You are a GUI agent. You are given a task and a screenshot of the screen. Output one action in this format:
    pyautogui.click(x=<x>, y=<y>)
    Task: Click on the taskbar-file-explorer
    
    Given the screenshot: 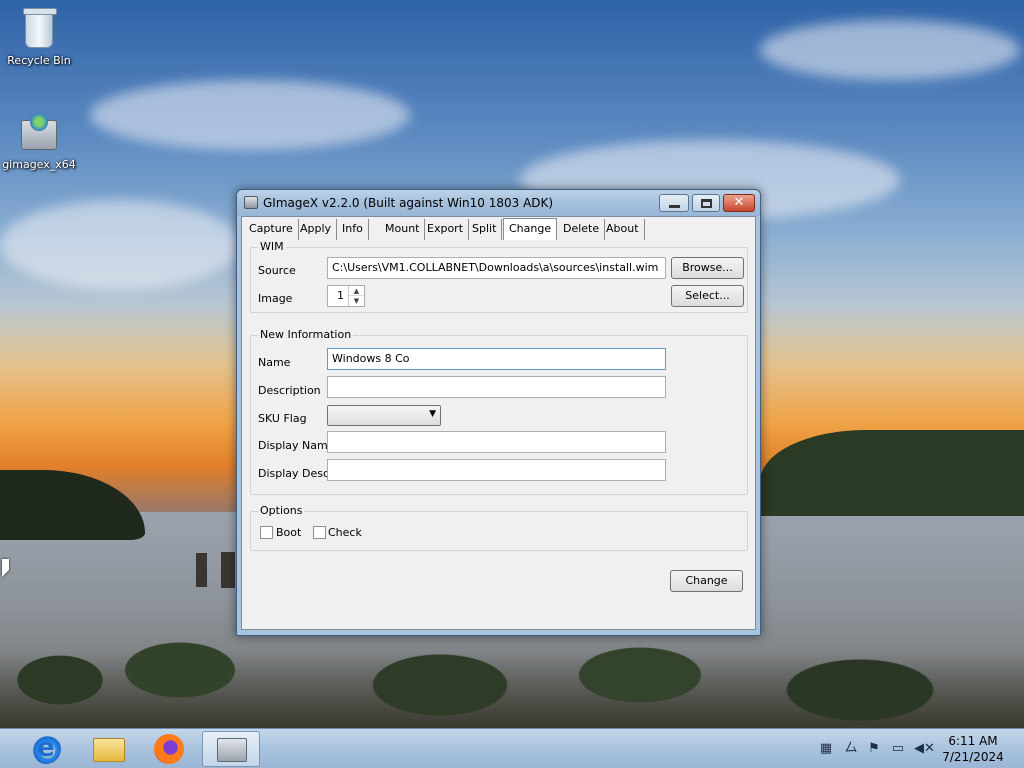 What is the action you would take?
    pyautogui.click(x=107, y=749)
    